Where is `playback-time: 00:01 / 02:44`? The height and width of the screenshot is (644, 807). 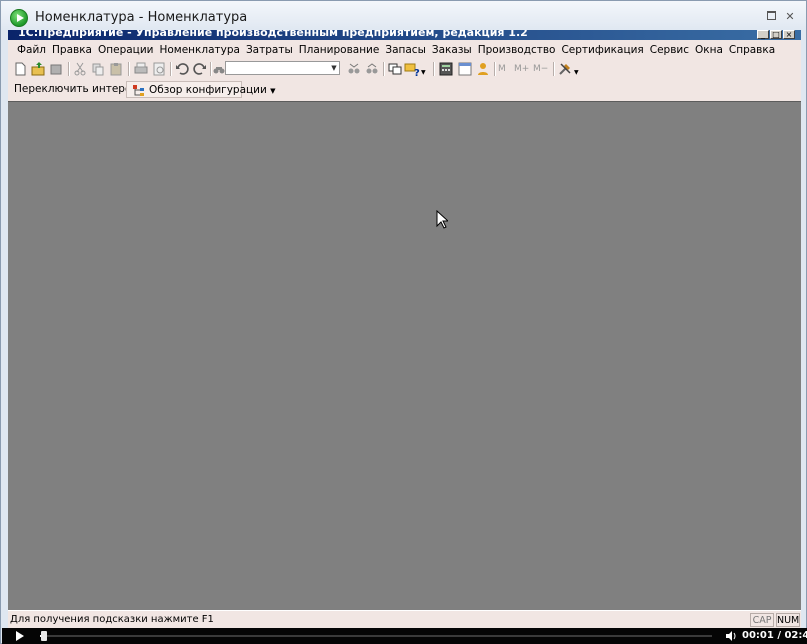 playback-time: 00:01 / 02:44 is located at coordinates (774, 635).